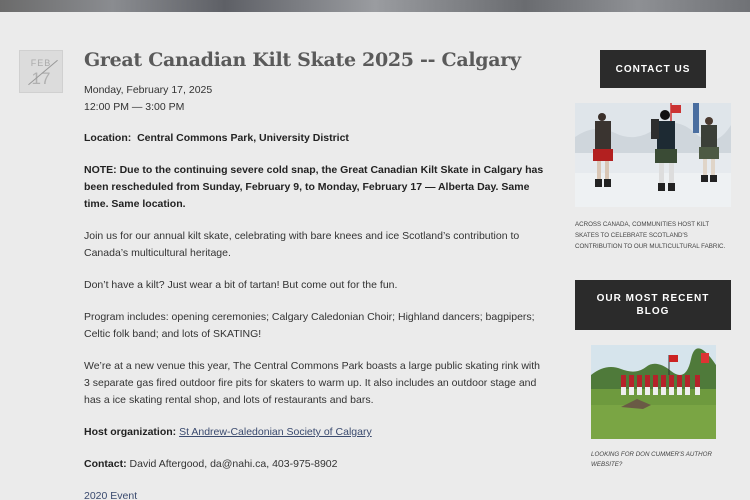  Describe the element at coordinates (653, 69) in the screenshot. I see `contact-us-button: CONTACT US` at that location.